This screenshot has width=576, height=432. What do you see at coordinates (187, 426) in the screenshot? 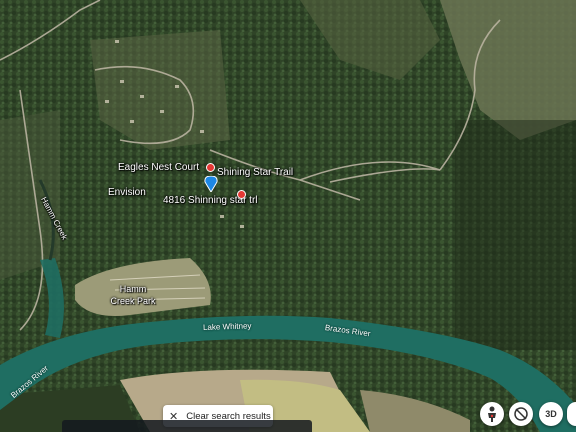
I see `bottom-info-bar` at bounding box center [187, 426].